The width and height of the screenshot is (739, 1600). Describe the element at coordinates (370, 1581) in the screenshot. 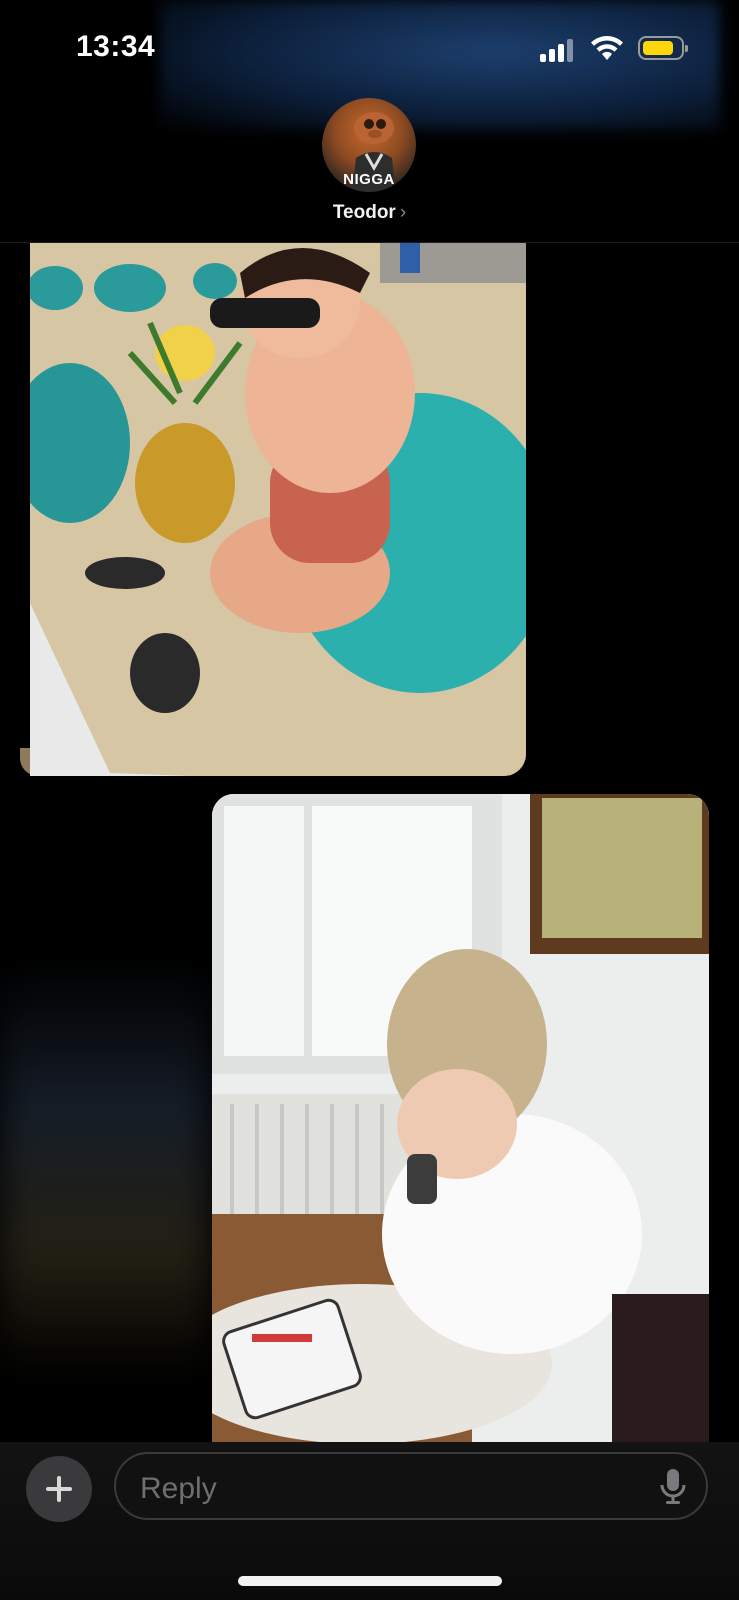

I see `home-indicator` at that location.